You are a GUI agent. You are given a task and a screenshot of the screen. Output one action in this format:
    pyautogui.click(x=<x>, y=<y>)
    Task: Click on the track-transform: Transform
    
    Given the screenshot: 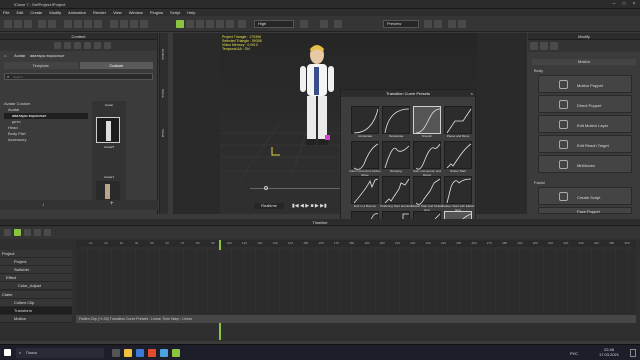 What is the action you would take?
    pyautogui.click(x=36, y=311)
    